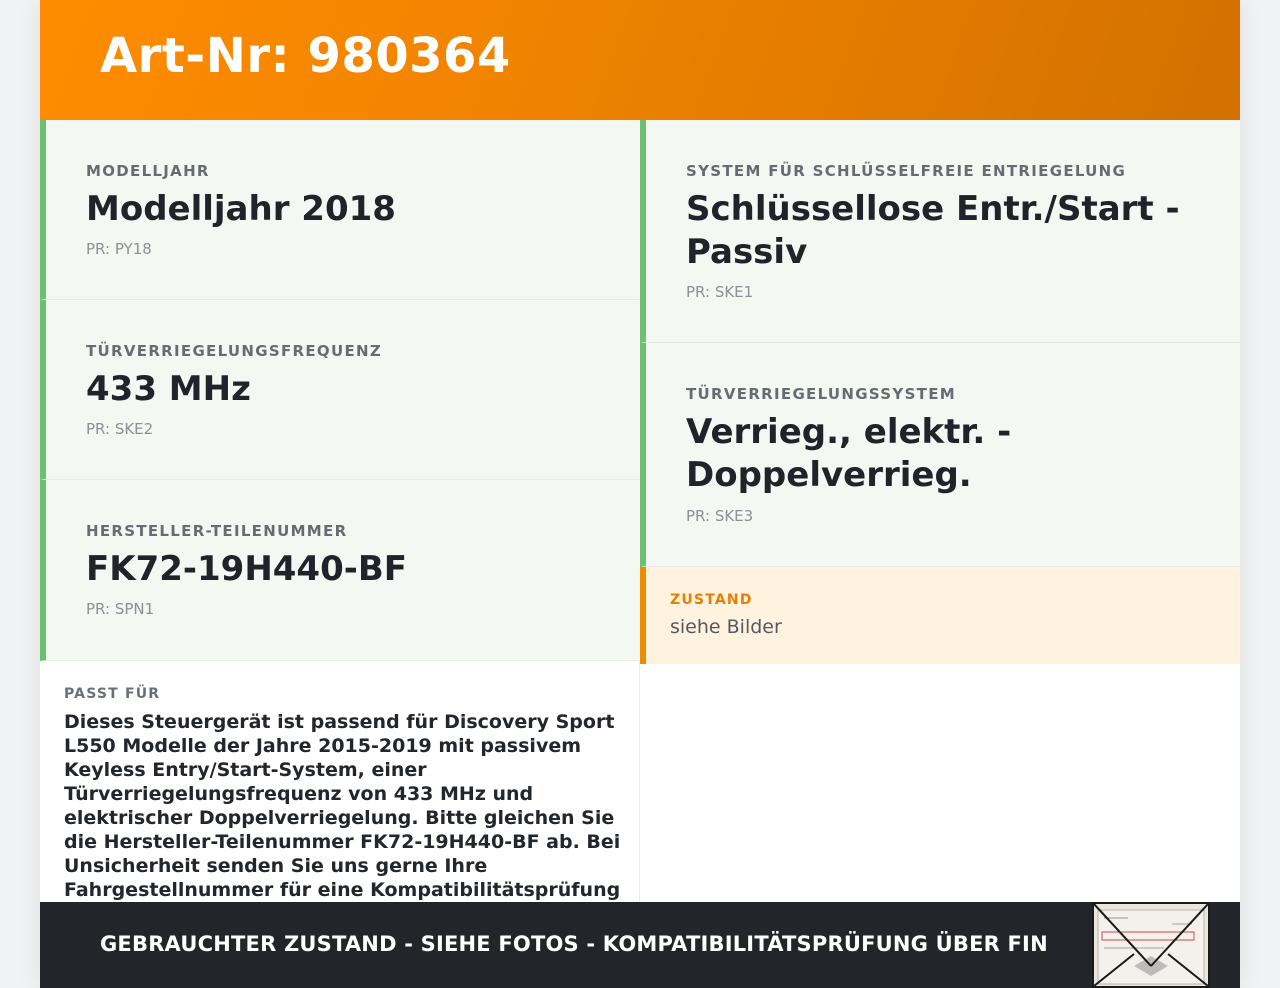  What do you see at coordinates (119, 249) in the screenshot?
I see `spec-pr-code: PR: PY18` at bounding box center [119, 249].